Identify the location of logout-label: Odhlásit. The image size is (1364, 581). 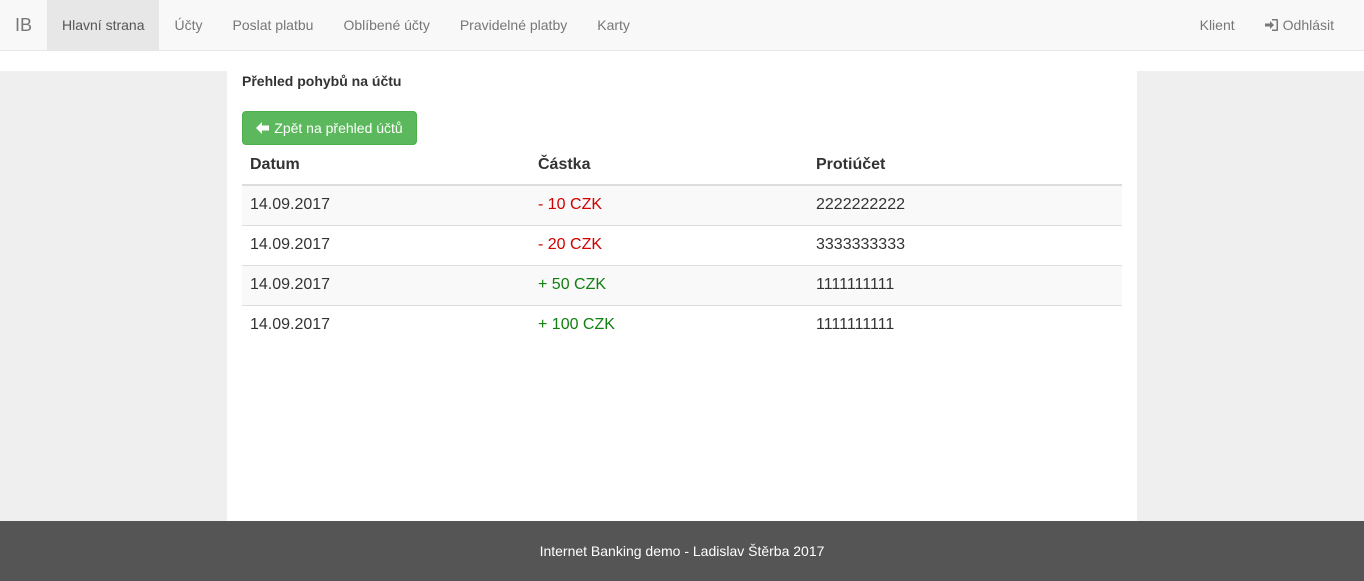
(1308, 25).